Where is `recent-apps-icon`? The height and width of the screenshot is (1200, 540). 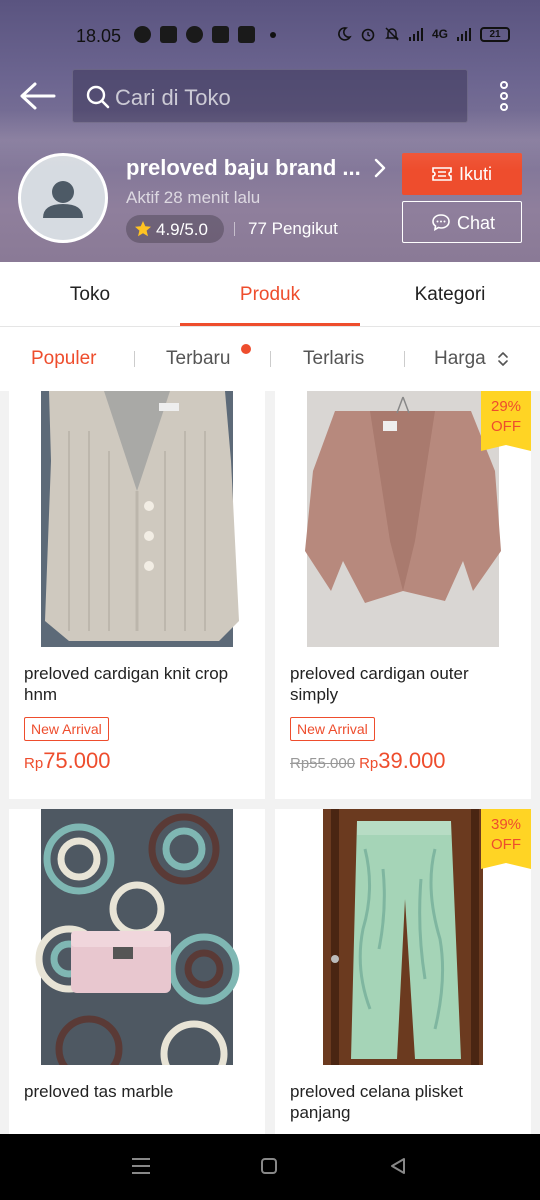 recent-apps-icon is located at coordinates (141, 1166).